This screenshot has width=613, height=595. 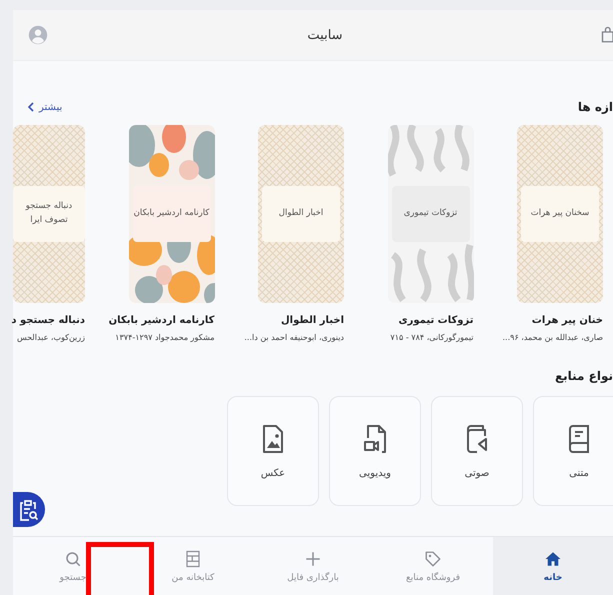 I want to click on clipboard-search-icon, so click(x=29, y=509).